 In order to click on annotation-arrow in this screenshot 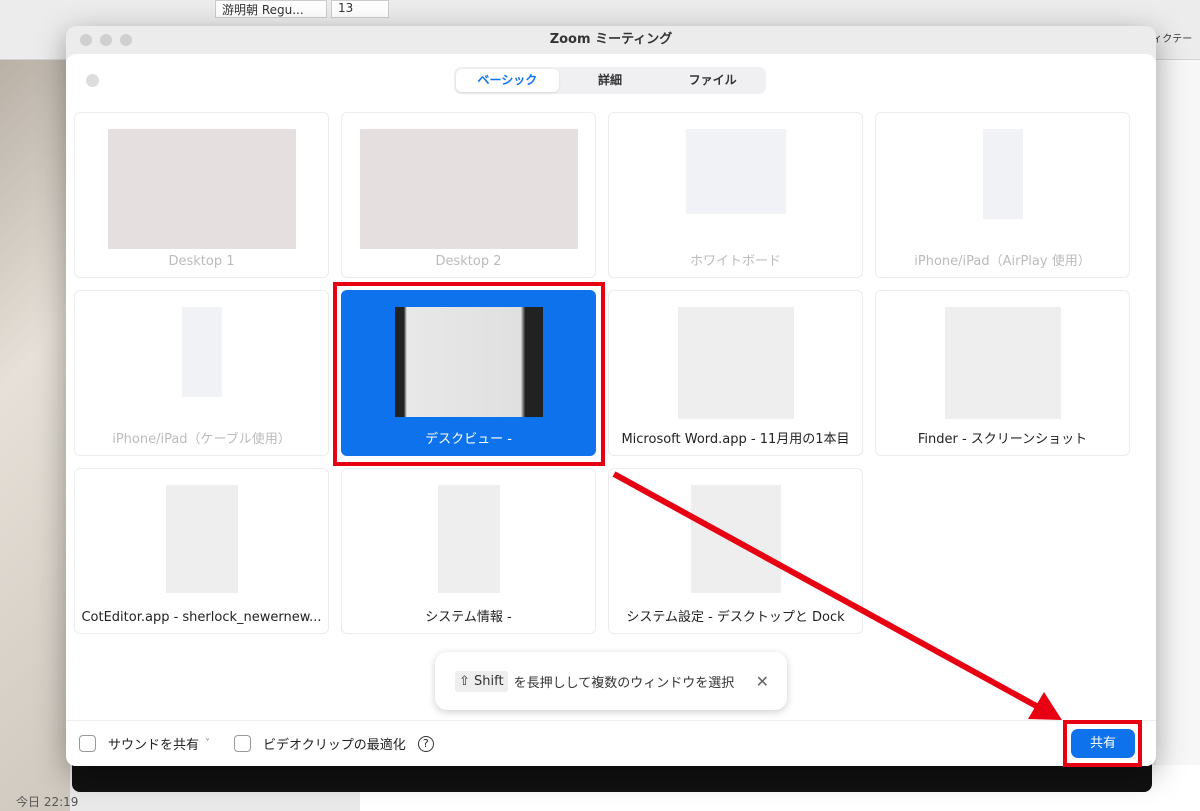, I will do `click(837, 595)`.